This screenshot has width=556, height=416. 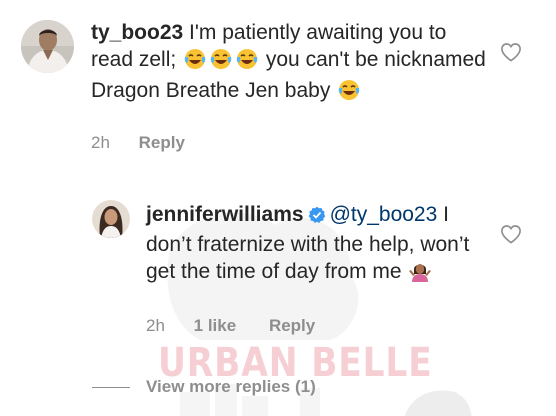 I want to click on reply-username: jenniferwilliams, so click(x=225, y=214).